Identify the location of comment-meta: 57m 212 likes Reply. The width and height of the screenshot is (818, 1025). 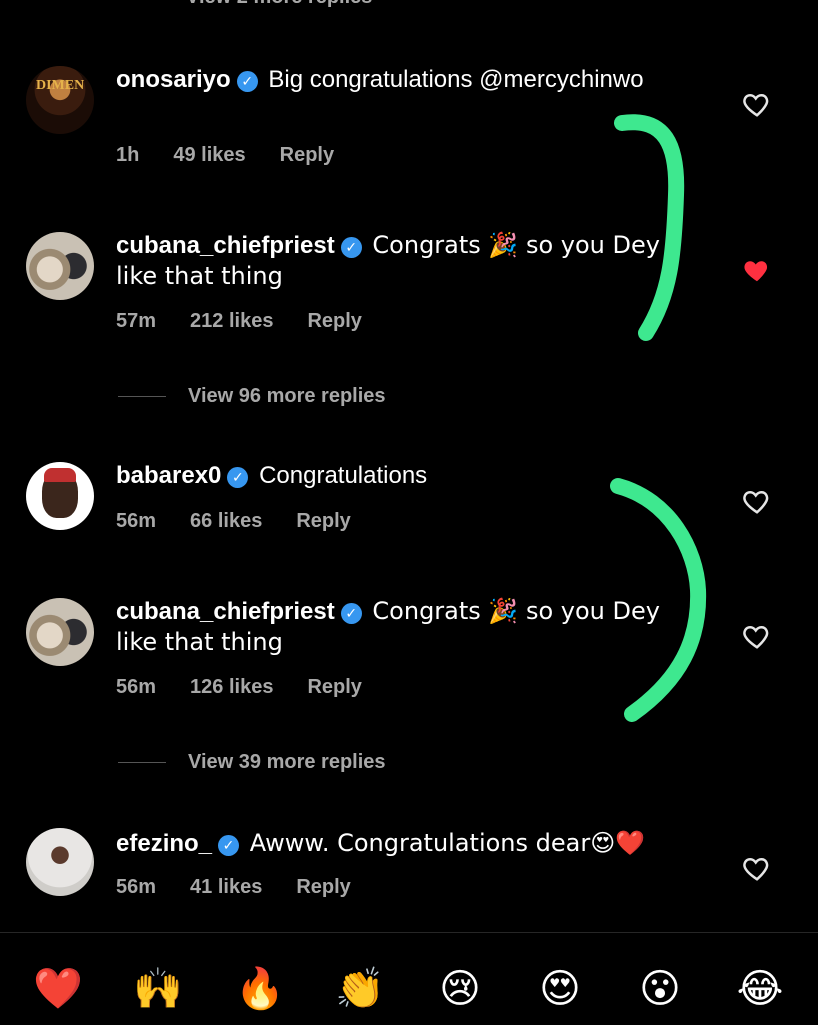
(256, 321).